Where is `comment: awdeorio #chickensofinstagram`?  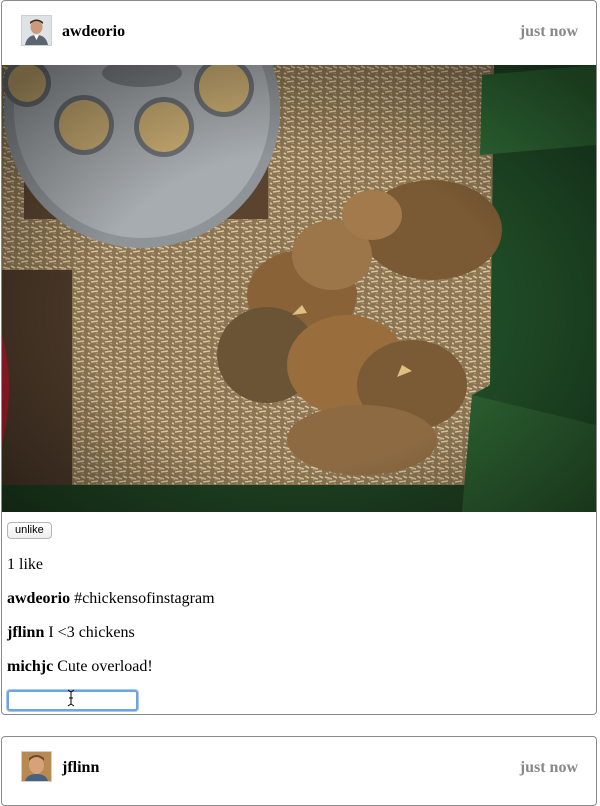 comment: awdeorio #chickensofinstagram is located at coordinates (111, 599).